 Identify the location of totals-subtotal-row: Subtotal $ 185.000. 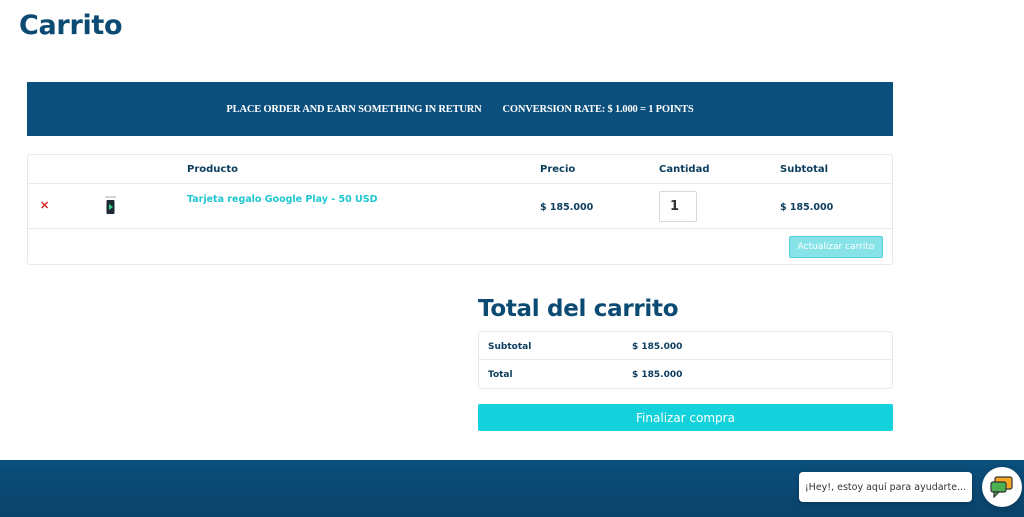
(685, 346).